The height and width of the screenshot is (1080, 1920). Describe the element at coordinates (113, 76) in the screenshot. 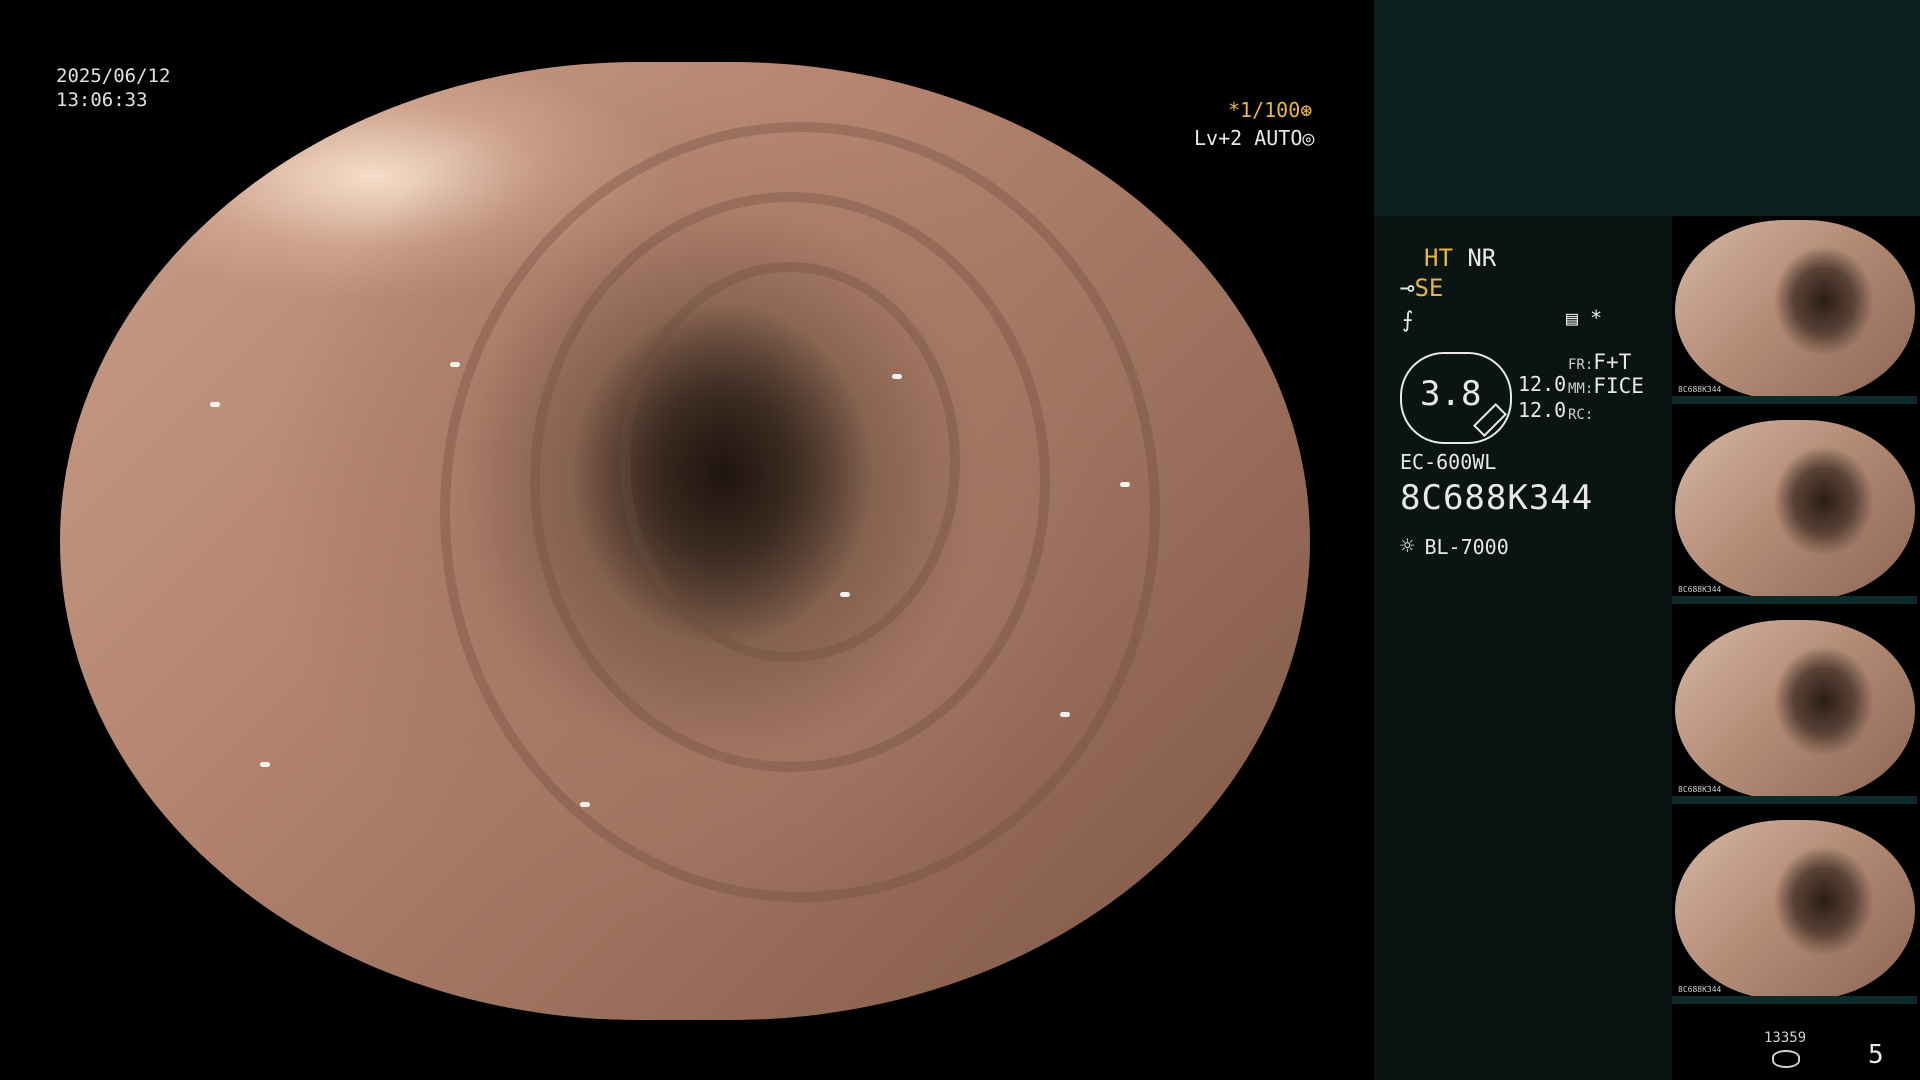

I see `date-text: 2025/06/12` at that location.